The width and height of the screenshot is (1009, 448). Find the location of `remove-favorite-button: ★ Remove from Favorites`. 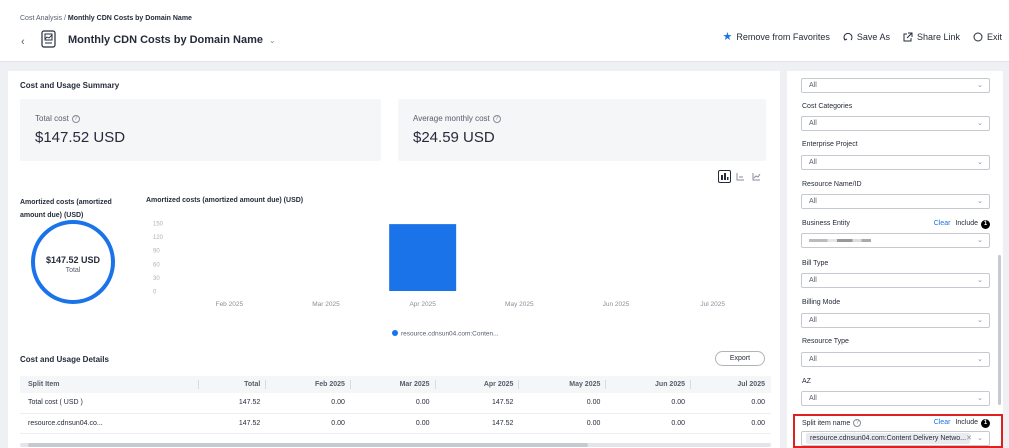

remove-favorite-button: ★ Remove from Favorites is located at coordinates (776, 36).